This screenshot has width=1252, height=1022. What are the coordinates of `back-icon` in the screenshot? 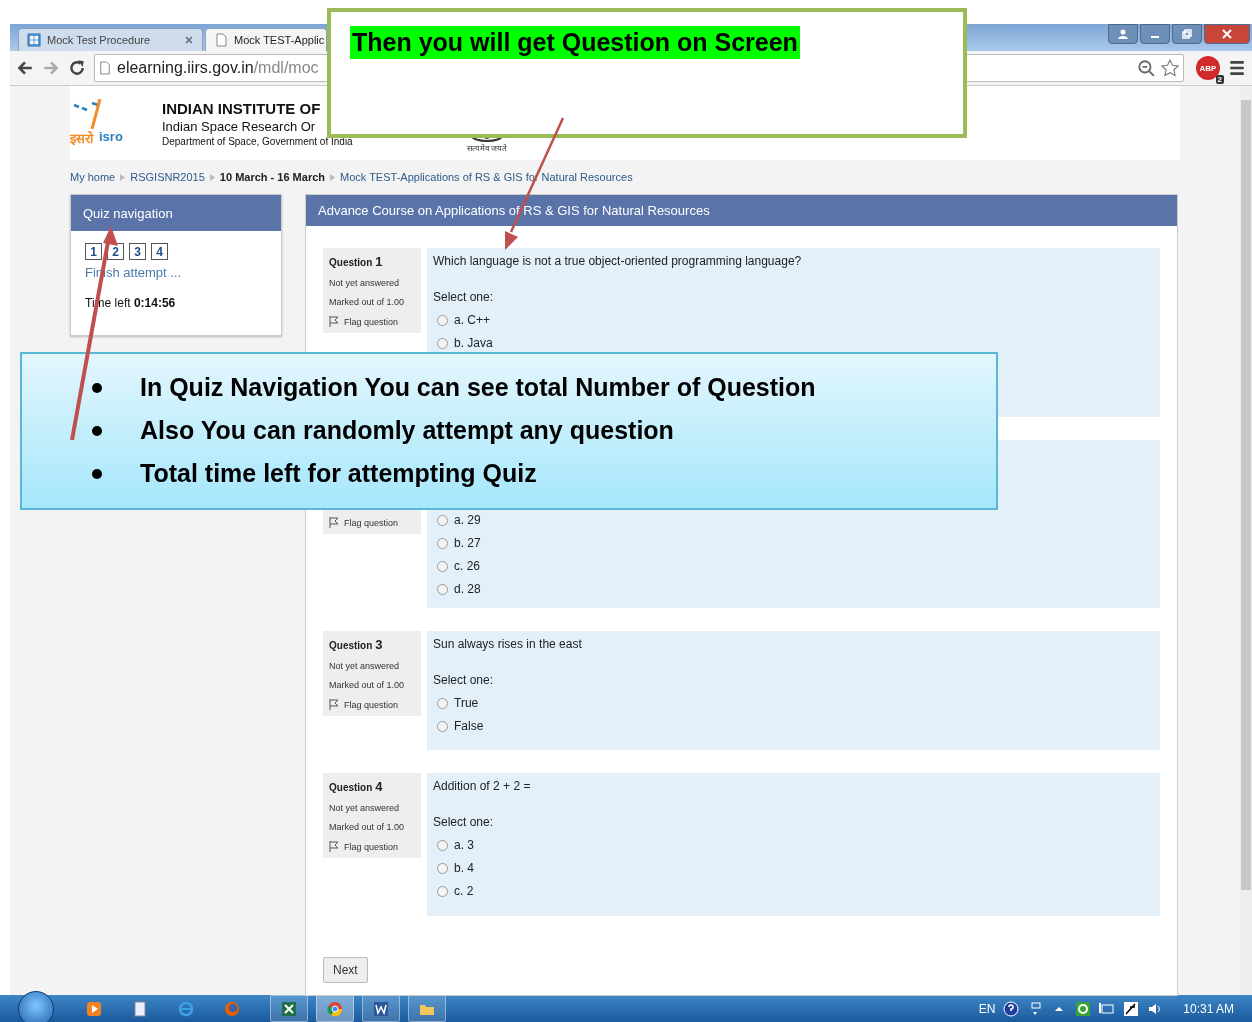 It's located at (25, 68).